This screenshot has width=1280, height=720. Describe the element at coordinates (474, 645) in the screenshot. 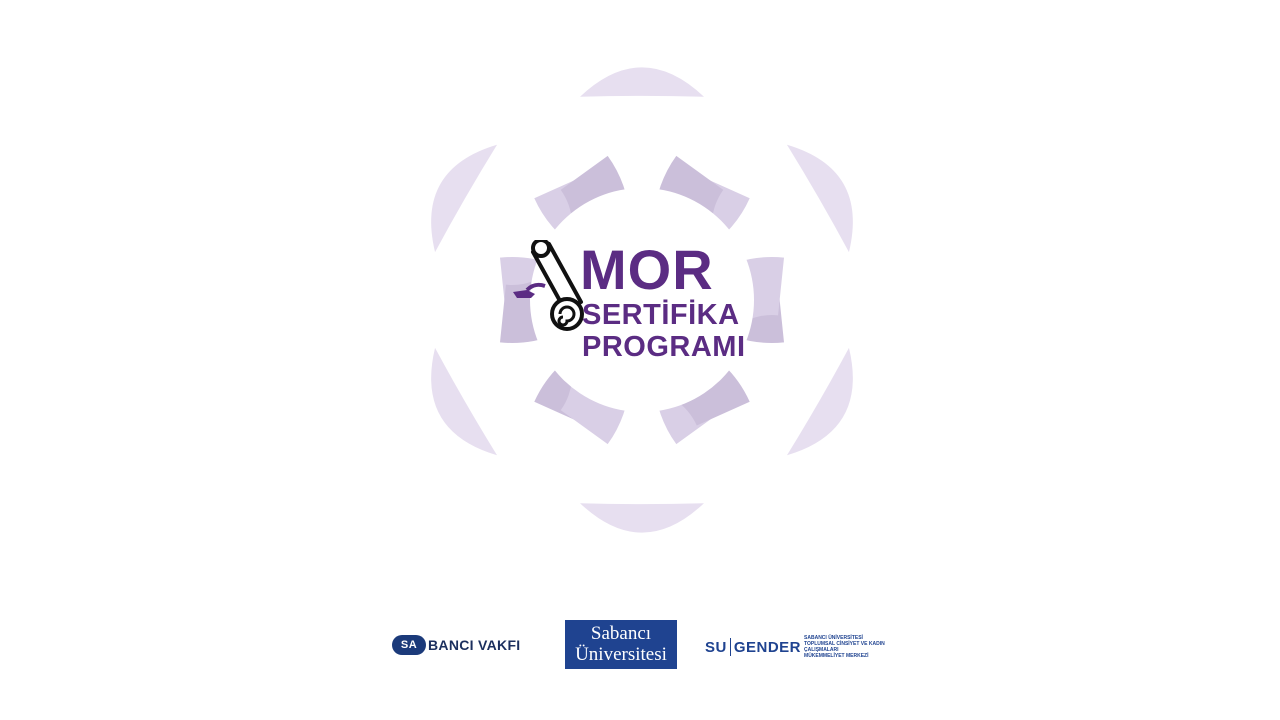

I see `vakfi-text: BANCI VAKFI` at that location.